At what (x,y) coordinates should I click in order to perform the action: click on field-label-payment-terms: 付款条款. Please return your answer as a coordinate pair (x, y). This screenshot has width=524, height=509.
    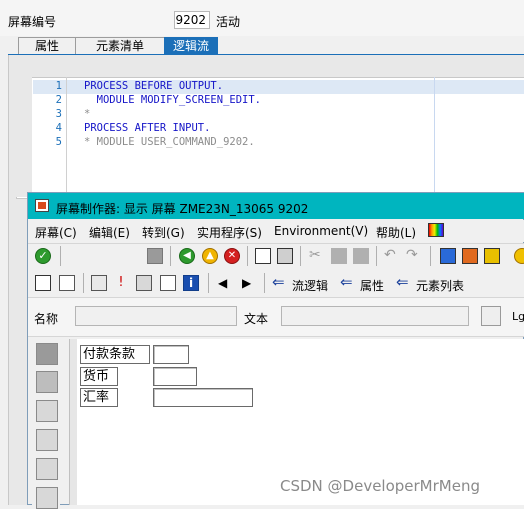
    Looking at the image, I should click on (115, 354).